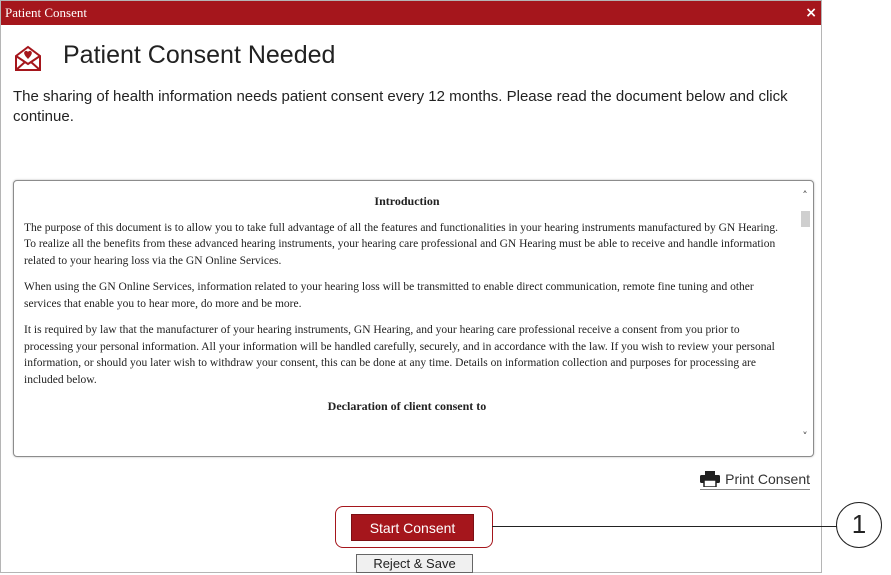  I want to click on title-bar: Patient Consent ×, so click(411, 13).